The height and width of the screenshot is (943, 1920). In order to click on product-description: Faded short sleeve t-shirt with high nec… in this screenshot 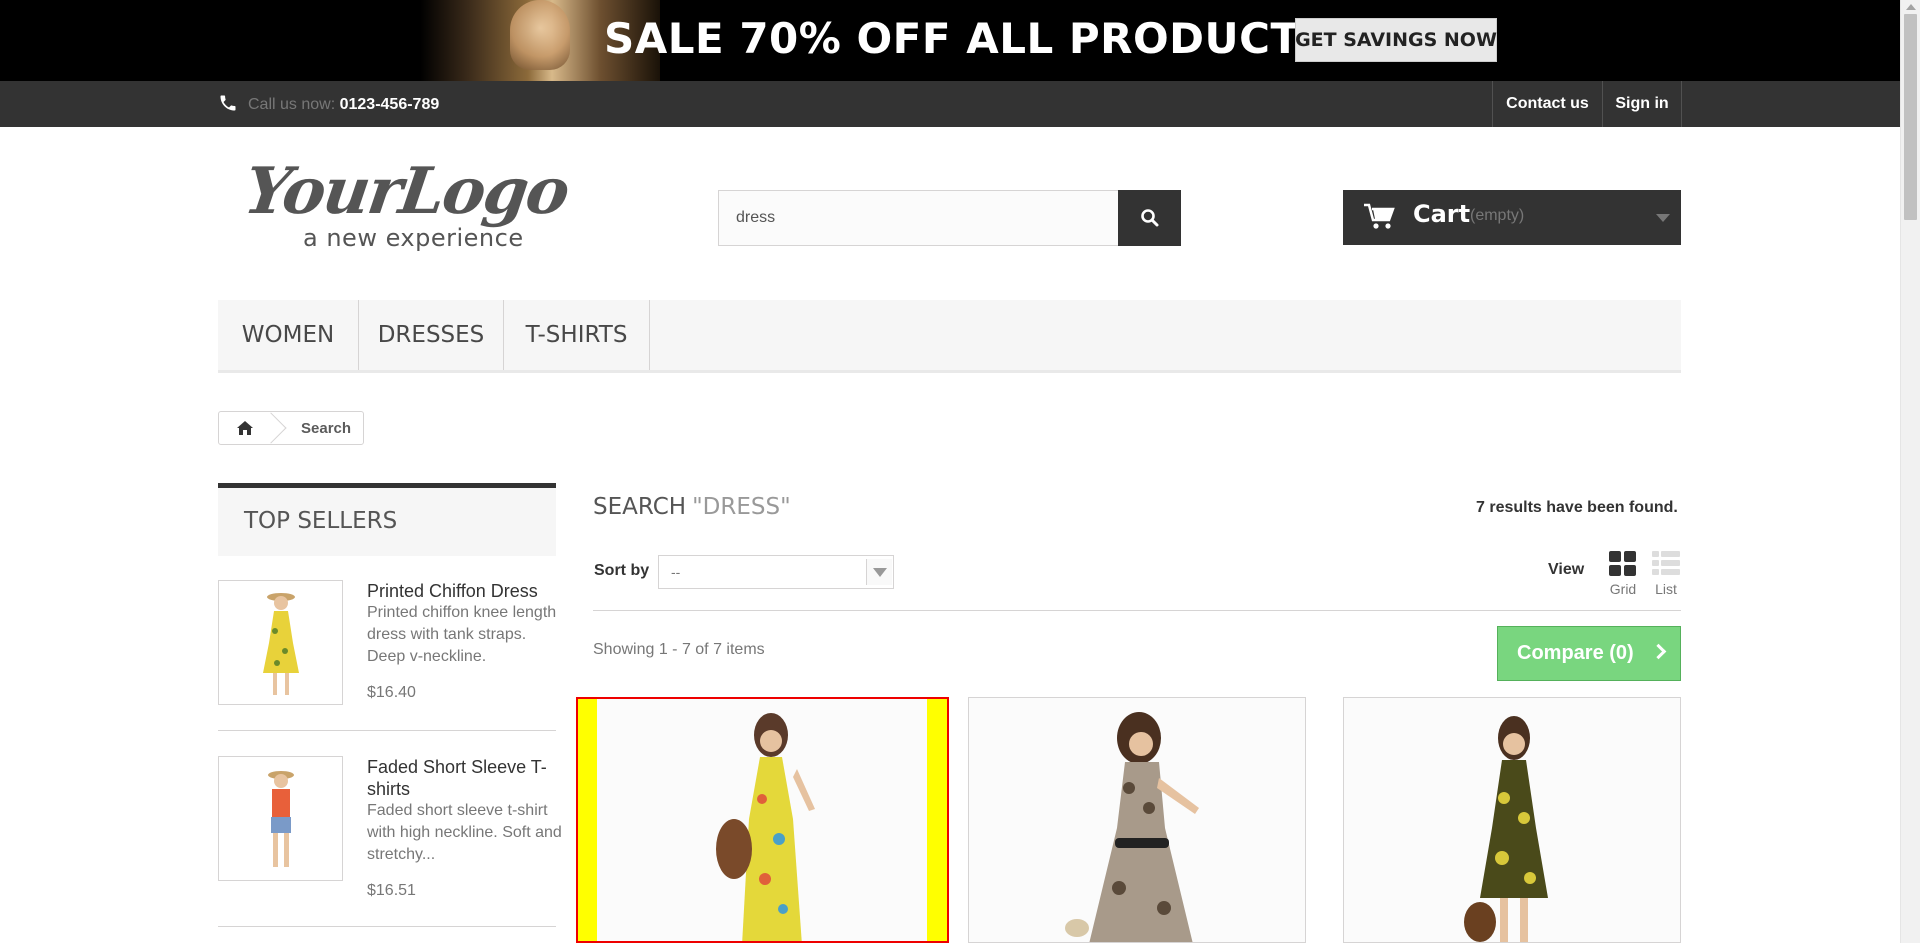, I will do `click(464, 832)`.